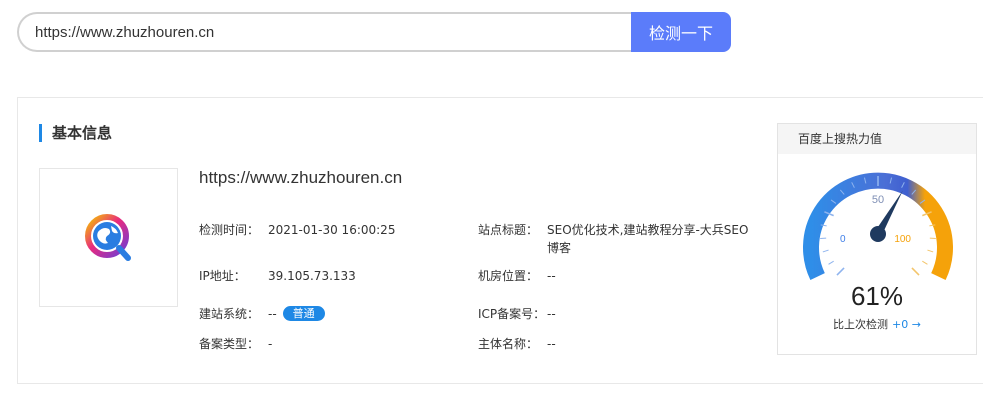 This screenshot has height=394, width=983. Describe the element at coordinates (229, 230) in the screenshot. I see `check-time-label: 检测时间：` at that location.